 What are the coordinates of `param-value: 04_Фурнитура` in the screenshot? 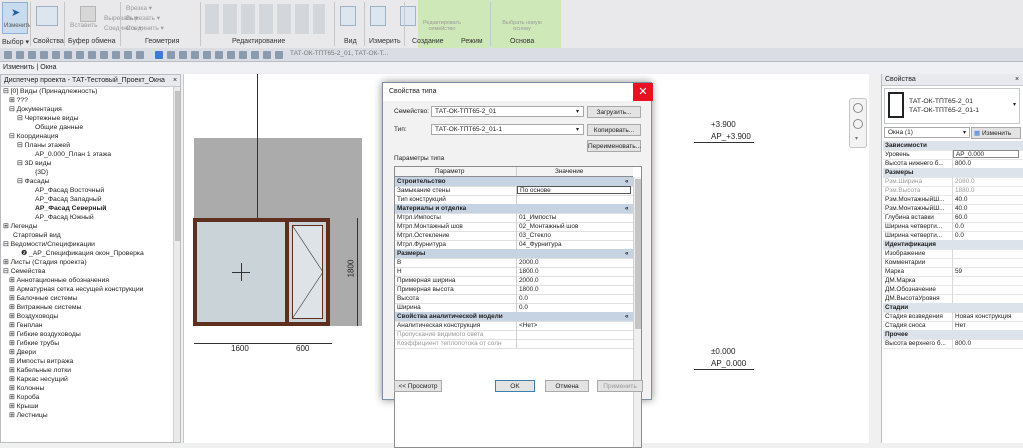 It's located at (540, 244).